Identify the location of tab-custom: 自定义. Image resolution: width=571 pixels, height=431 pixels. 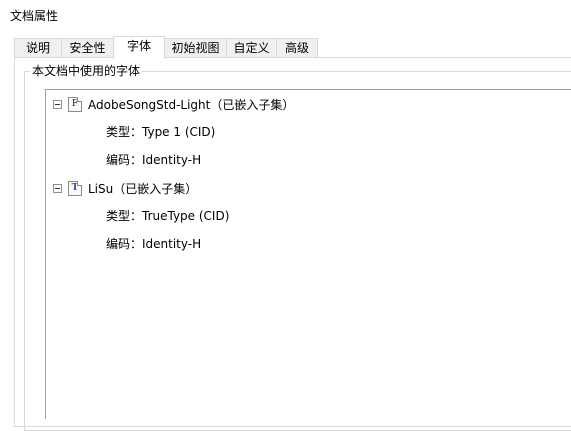
(251, 47).